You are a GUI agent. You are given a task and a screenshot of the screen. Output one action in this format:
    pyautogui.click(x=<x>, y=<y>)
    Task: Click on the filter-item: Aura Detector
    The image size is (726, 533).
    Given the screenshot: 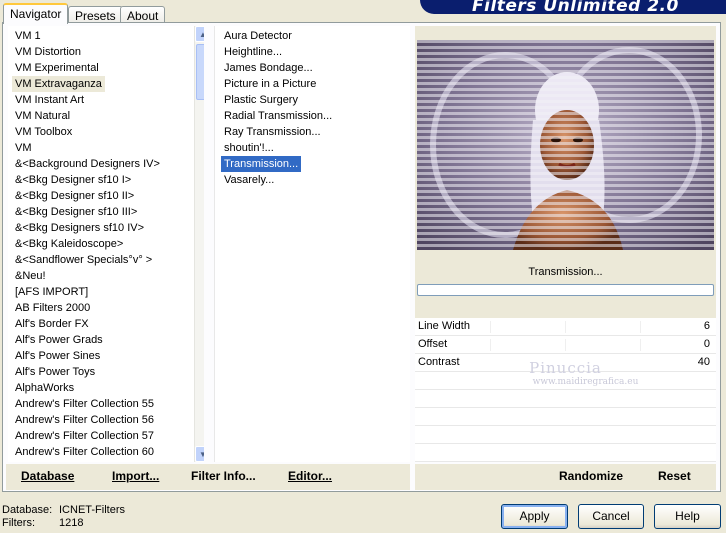 What is the action you would take?
    pyautogui.click(x=258, y=36)
    